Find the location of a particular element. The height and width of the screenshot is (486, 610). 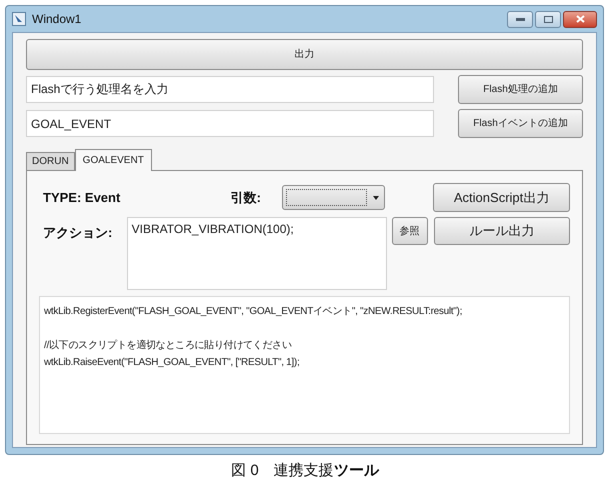

action-label: アクション: is located at coordinates (78, 233).